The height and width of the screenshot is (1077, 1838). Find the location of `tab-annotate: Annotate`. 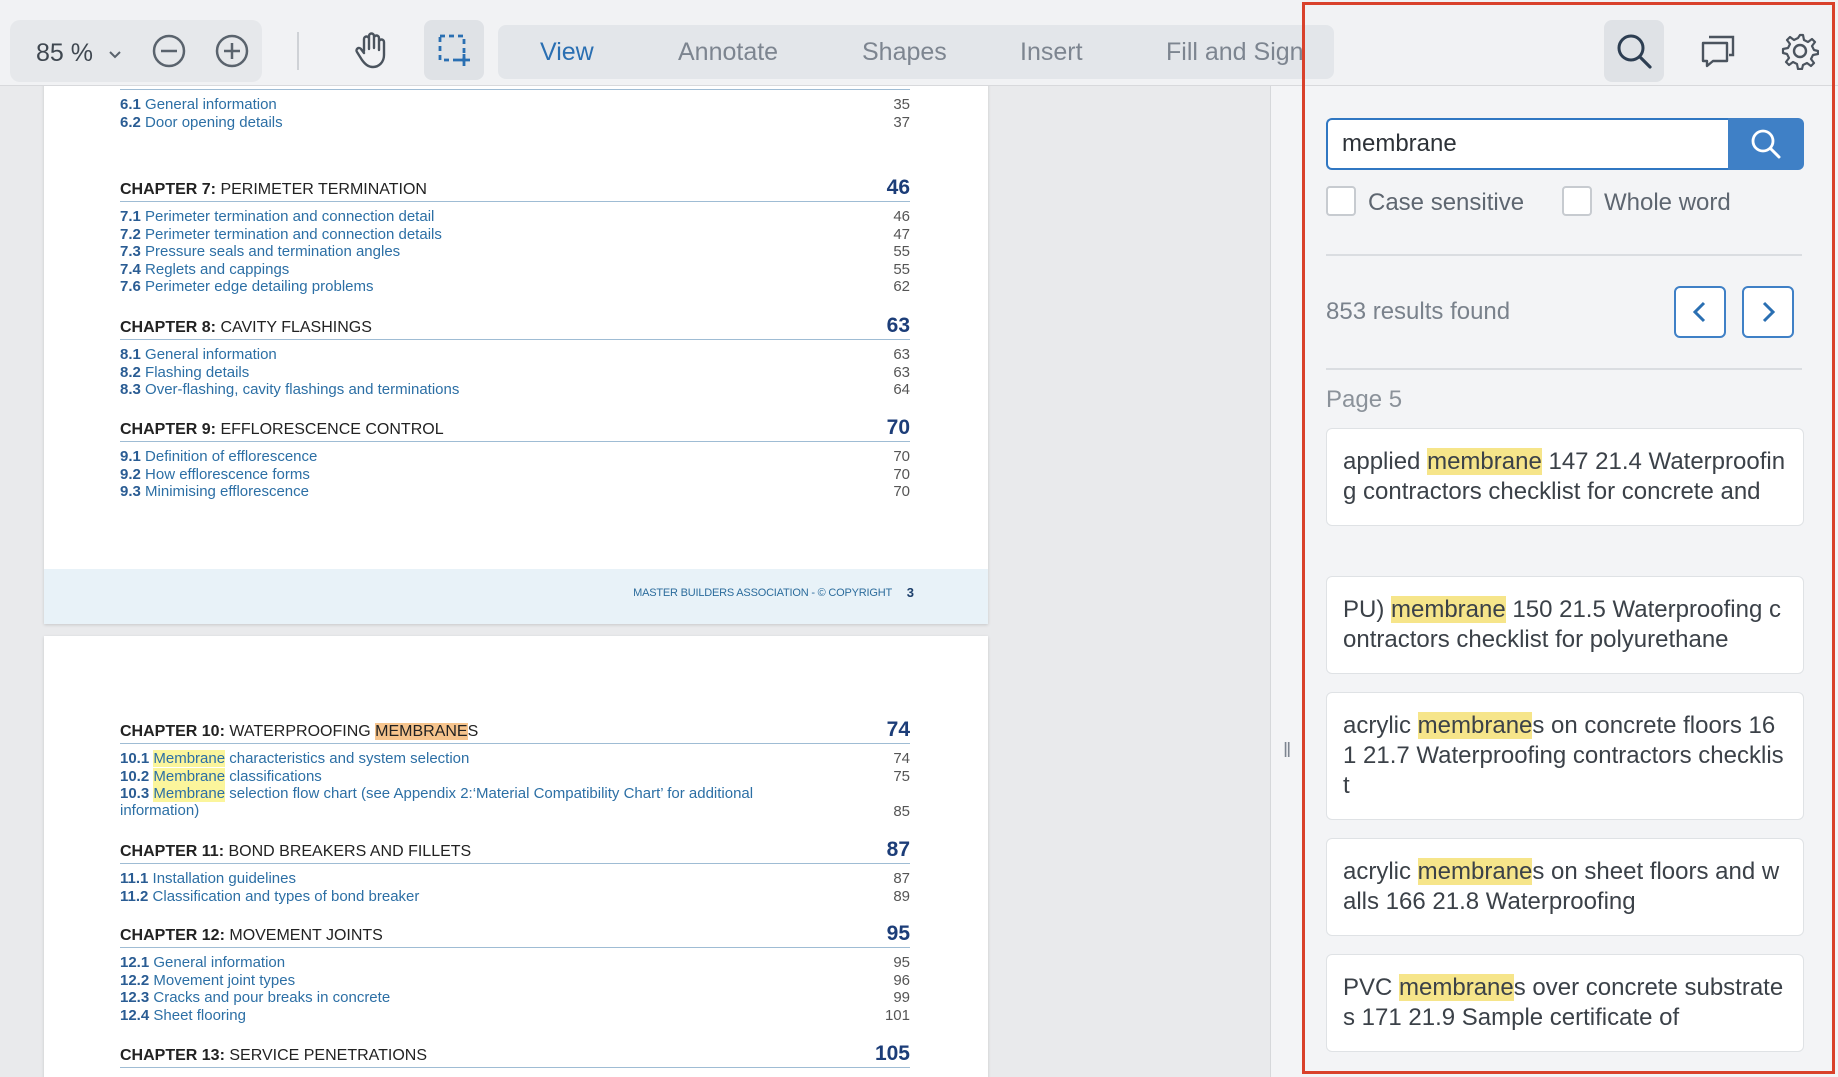

tab-annotate: Annotate is located at coordinates (728, 52).